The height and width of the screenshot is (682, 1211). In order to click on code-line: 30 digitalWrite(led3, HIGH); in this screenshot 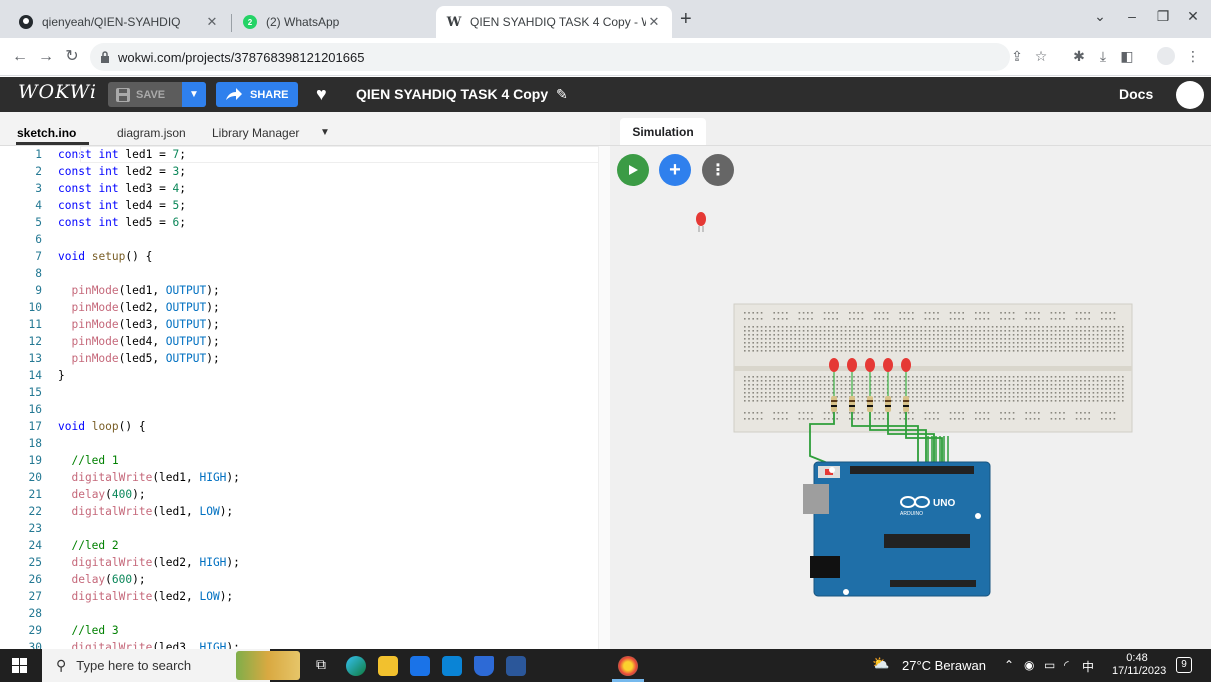, I will do `click(300, 644)`.